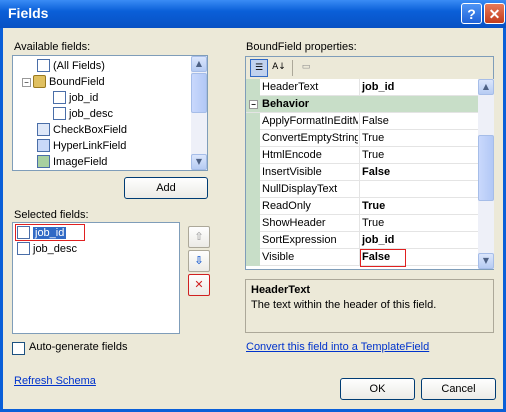 The height and width of the screenshot is (412, 506). I want to click on move-up-button: ⇧, so click(199, 237).